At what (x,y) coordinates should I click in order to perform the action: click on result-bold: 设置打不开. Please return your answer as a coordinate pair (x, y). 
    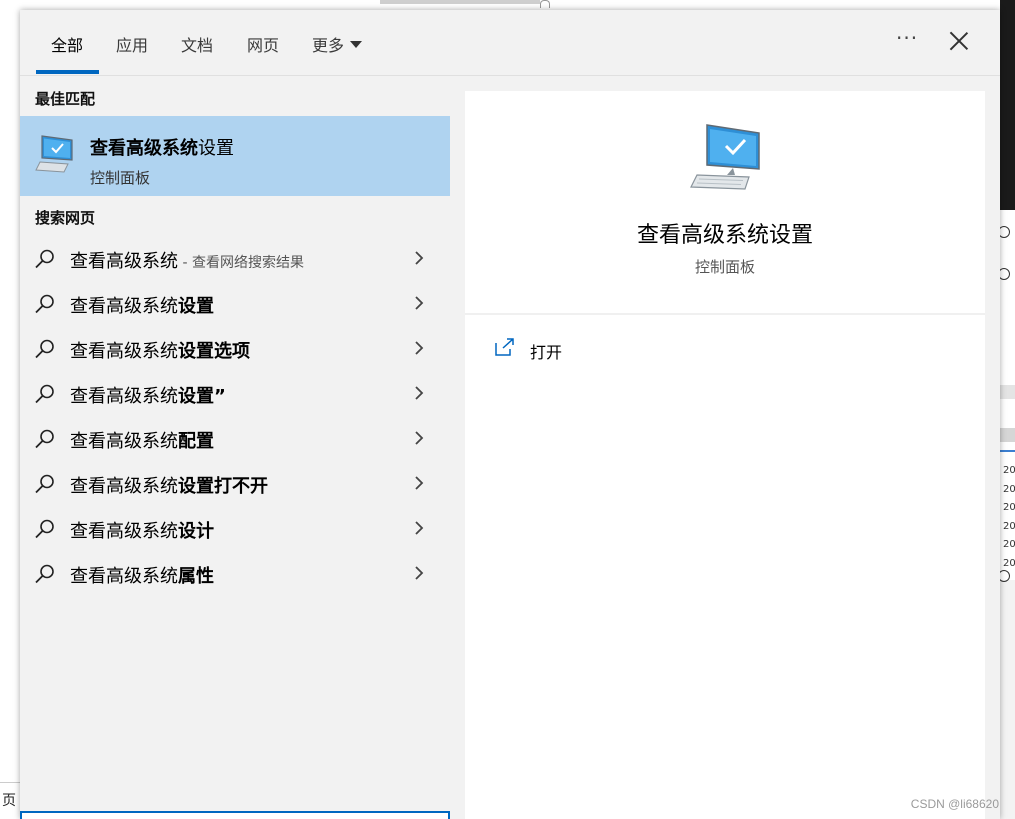
    Looking at the image, I should click on (223, 486).